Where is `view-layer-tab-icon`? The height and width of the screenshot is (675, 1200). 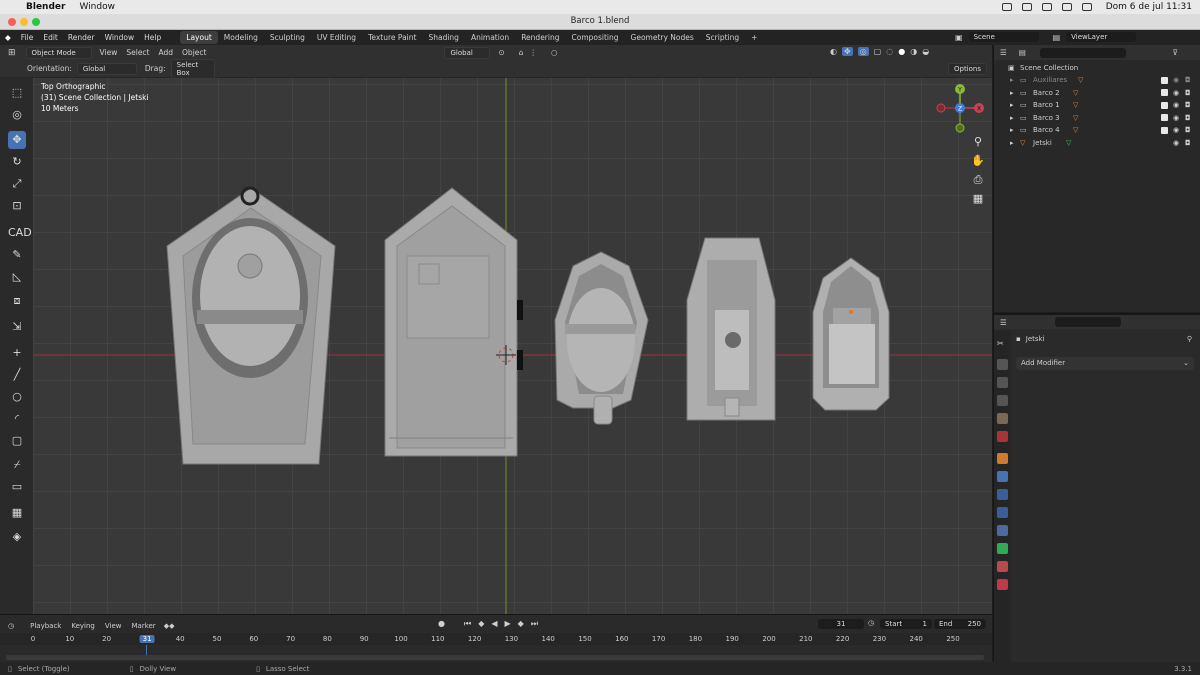 view-layer-tab-icon is located at coordinates (1002, 400).